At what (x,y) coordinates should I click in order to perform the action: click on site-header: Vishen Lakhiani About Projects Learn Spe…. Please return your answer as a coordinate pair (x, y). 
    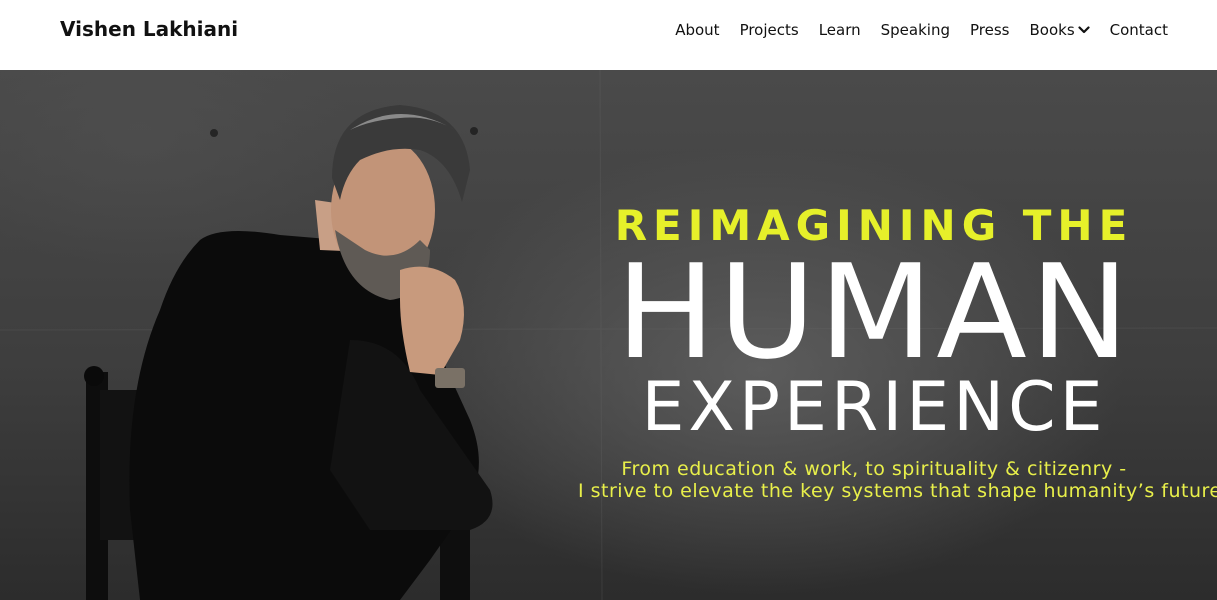
    Looking at the image, I should click on (608, 35).